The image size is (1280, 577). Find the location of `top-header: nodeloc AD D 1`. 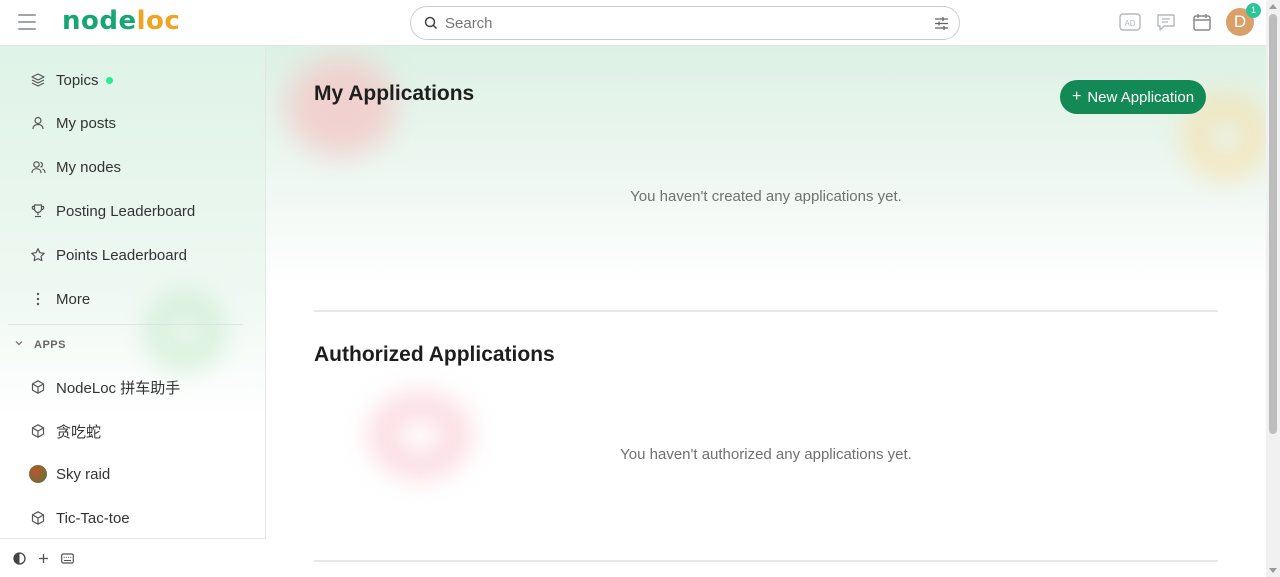

top-header: nodeloc AD D 1 is located at coordinates (633, 23).